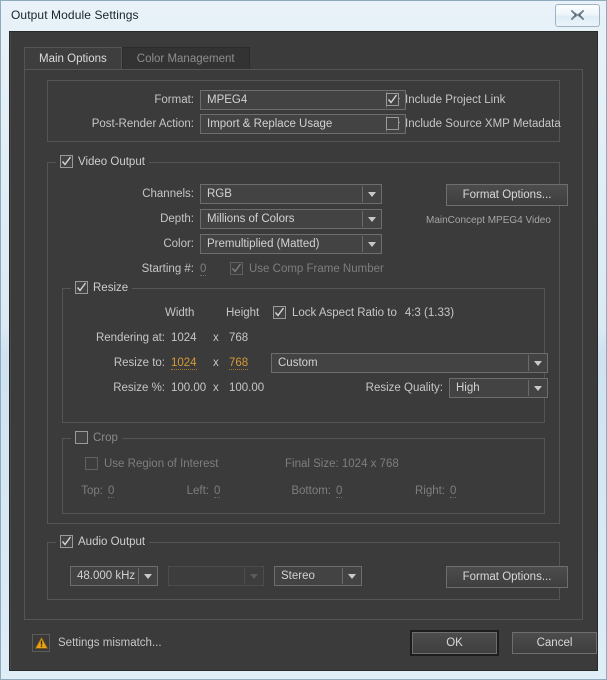 The image size is (607, 680). What do you see at coordinates (409, 363) in the screenshot?
I see `resize-preset-dropdown: Custom` at bounding box center [409, 363].